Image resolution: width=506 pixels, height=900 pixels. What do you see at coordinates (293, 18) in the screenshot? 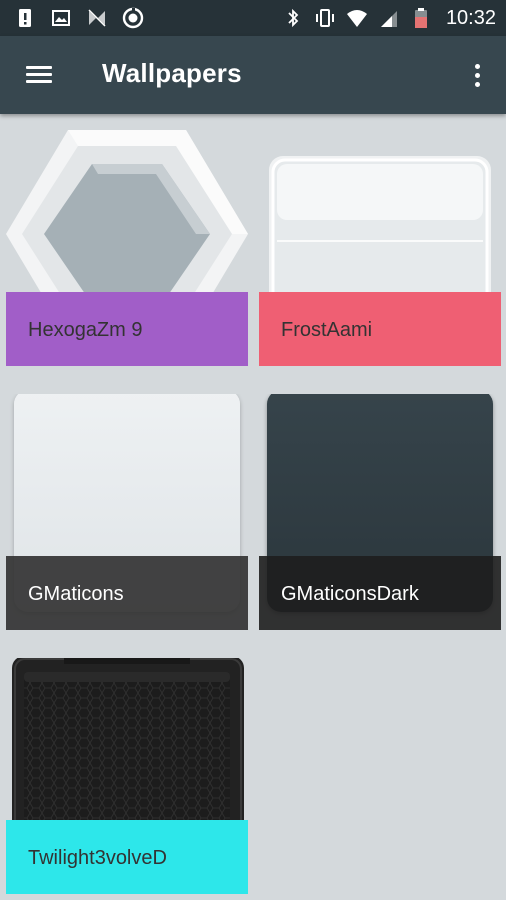
I see `bluetooth-icon` at bounding box center [293, 18].